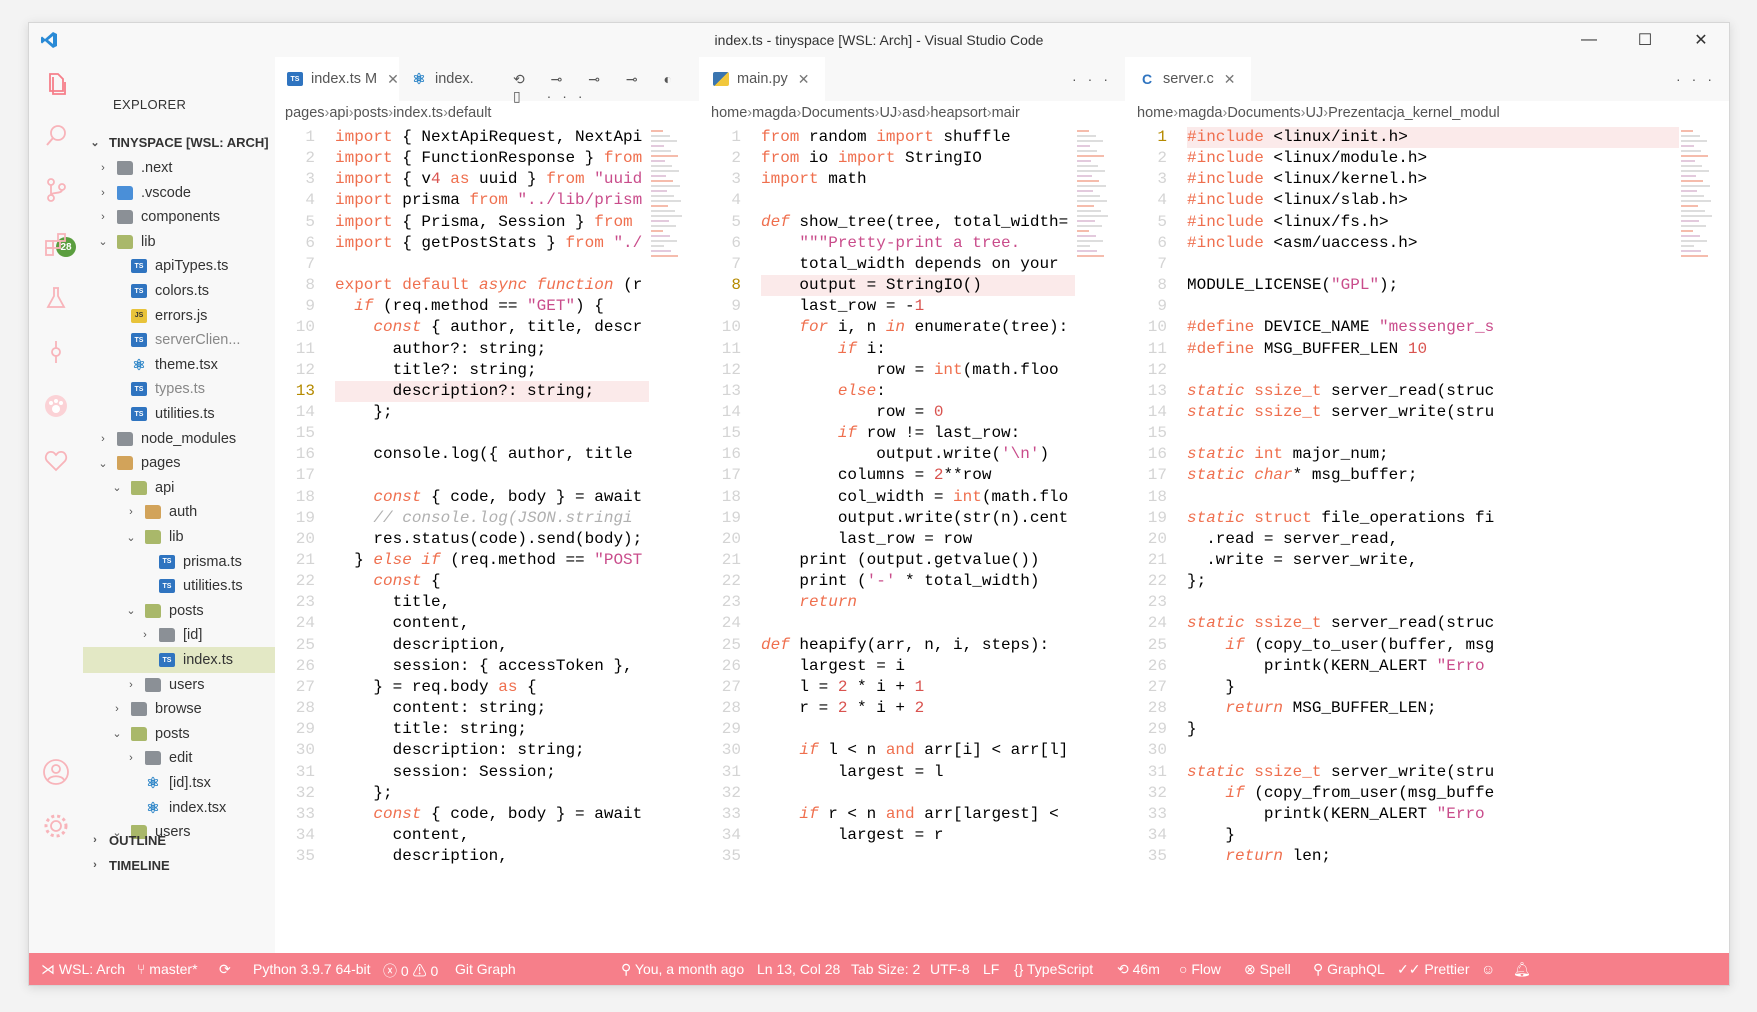 The width and height of the screenshot is (1757, 1012). Describe the element at coordinates (1488, 969) in the screenshot. I see `feedback-icon: ☺` at that location.